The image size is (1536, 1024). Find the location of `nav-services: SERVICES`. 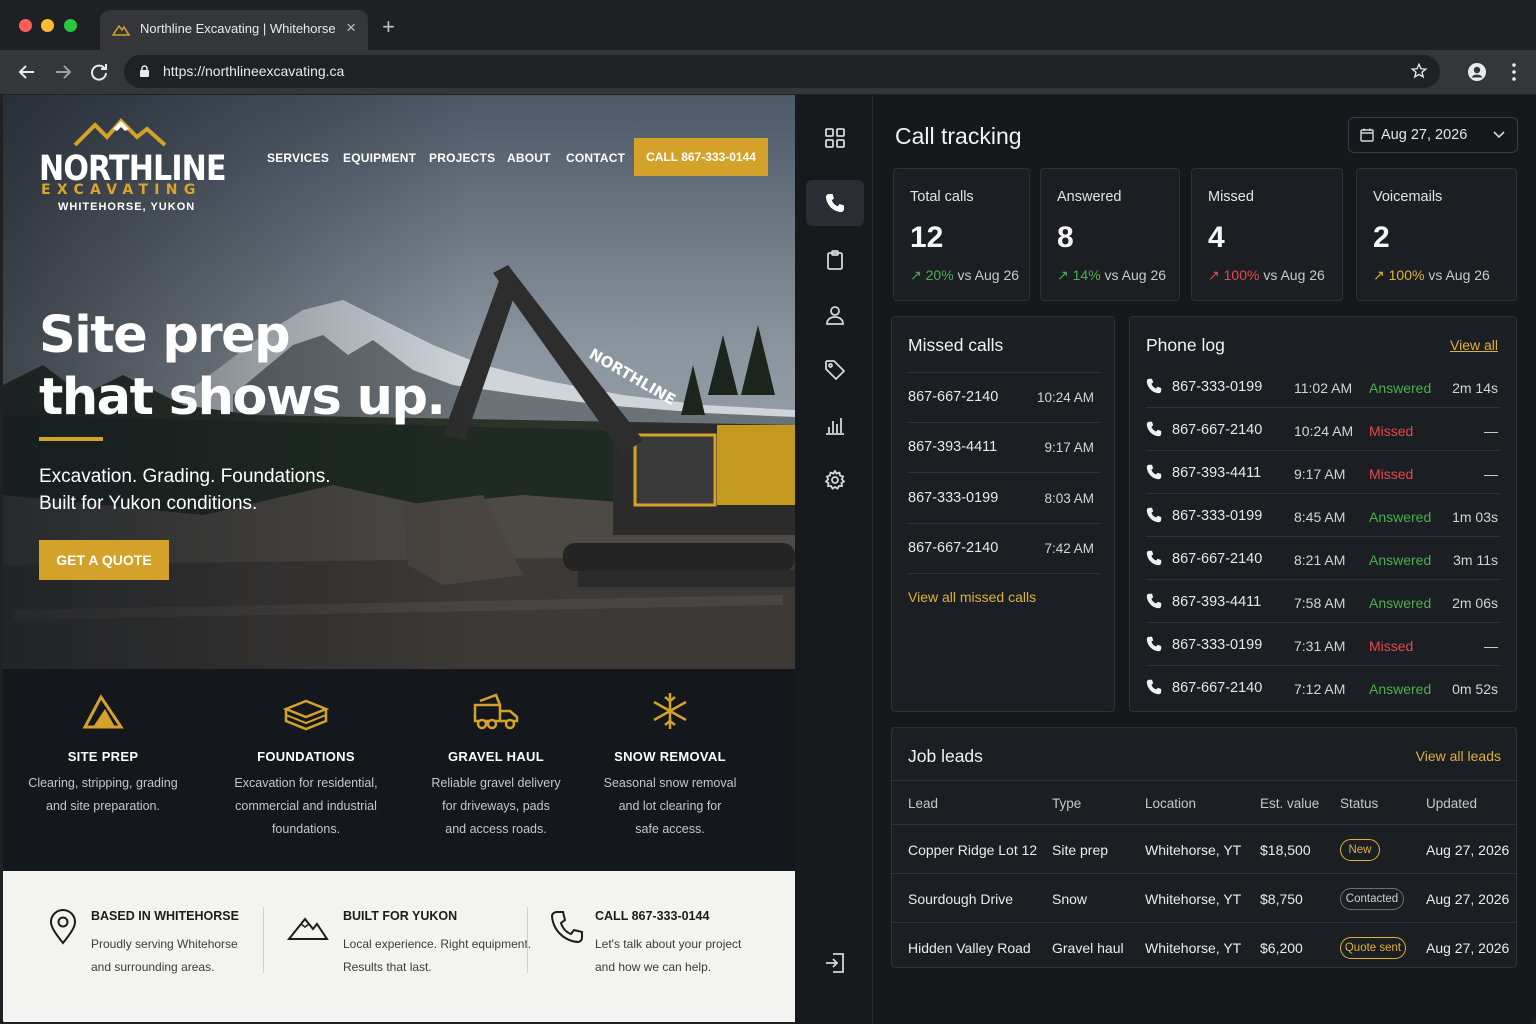

nav-services: SERVICES is located at coordinates (298, 158).